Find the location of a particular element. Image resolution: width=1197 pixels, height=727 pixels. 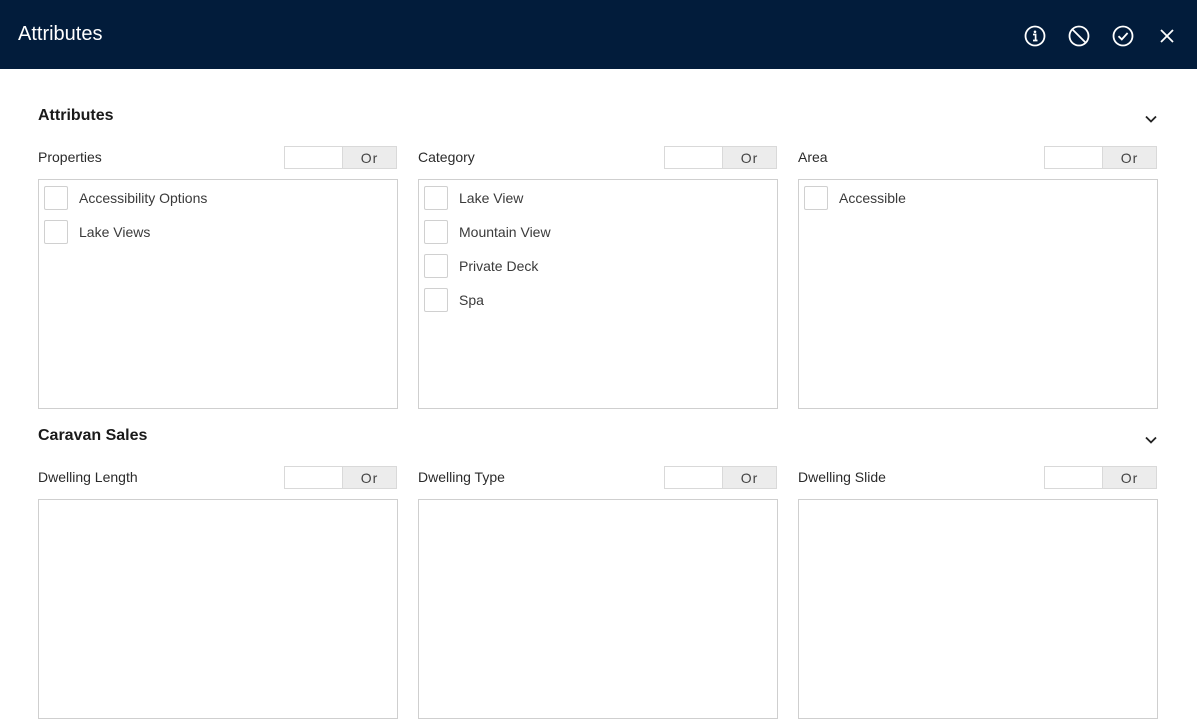

close-icon is located at coordinates (1167, 36).